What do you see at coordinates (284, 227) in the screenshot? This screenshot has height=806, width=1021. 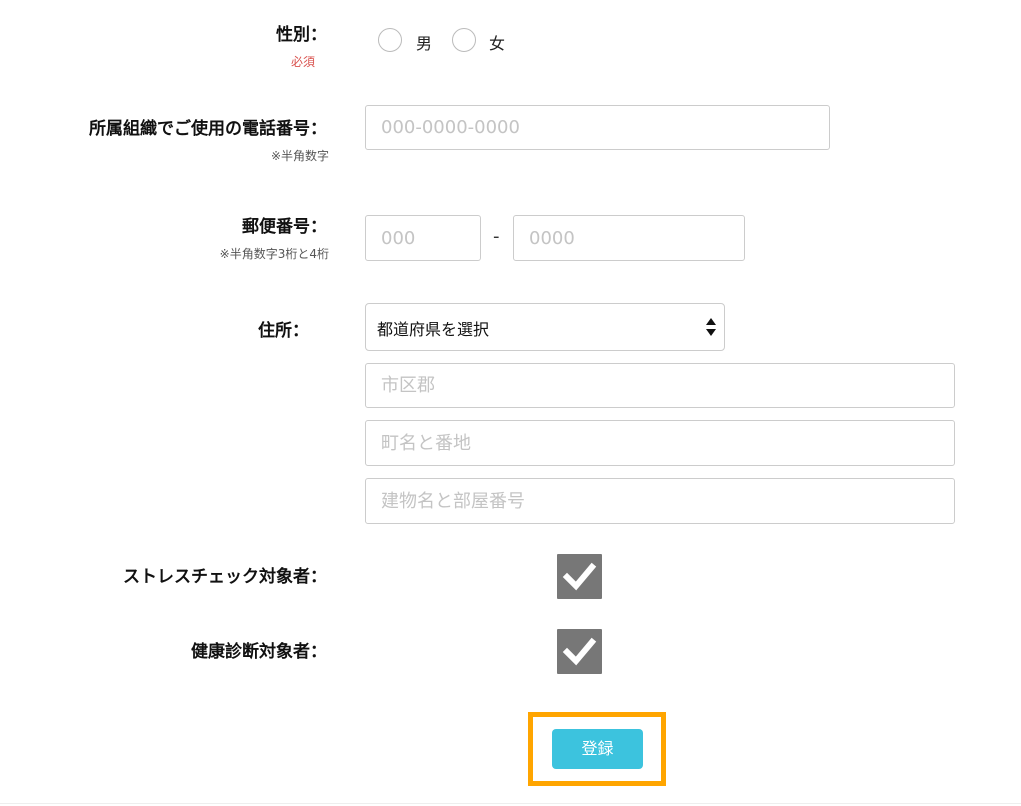 I see `postal-label: 郵便番号：` at bounding box center [284, 227].